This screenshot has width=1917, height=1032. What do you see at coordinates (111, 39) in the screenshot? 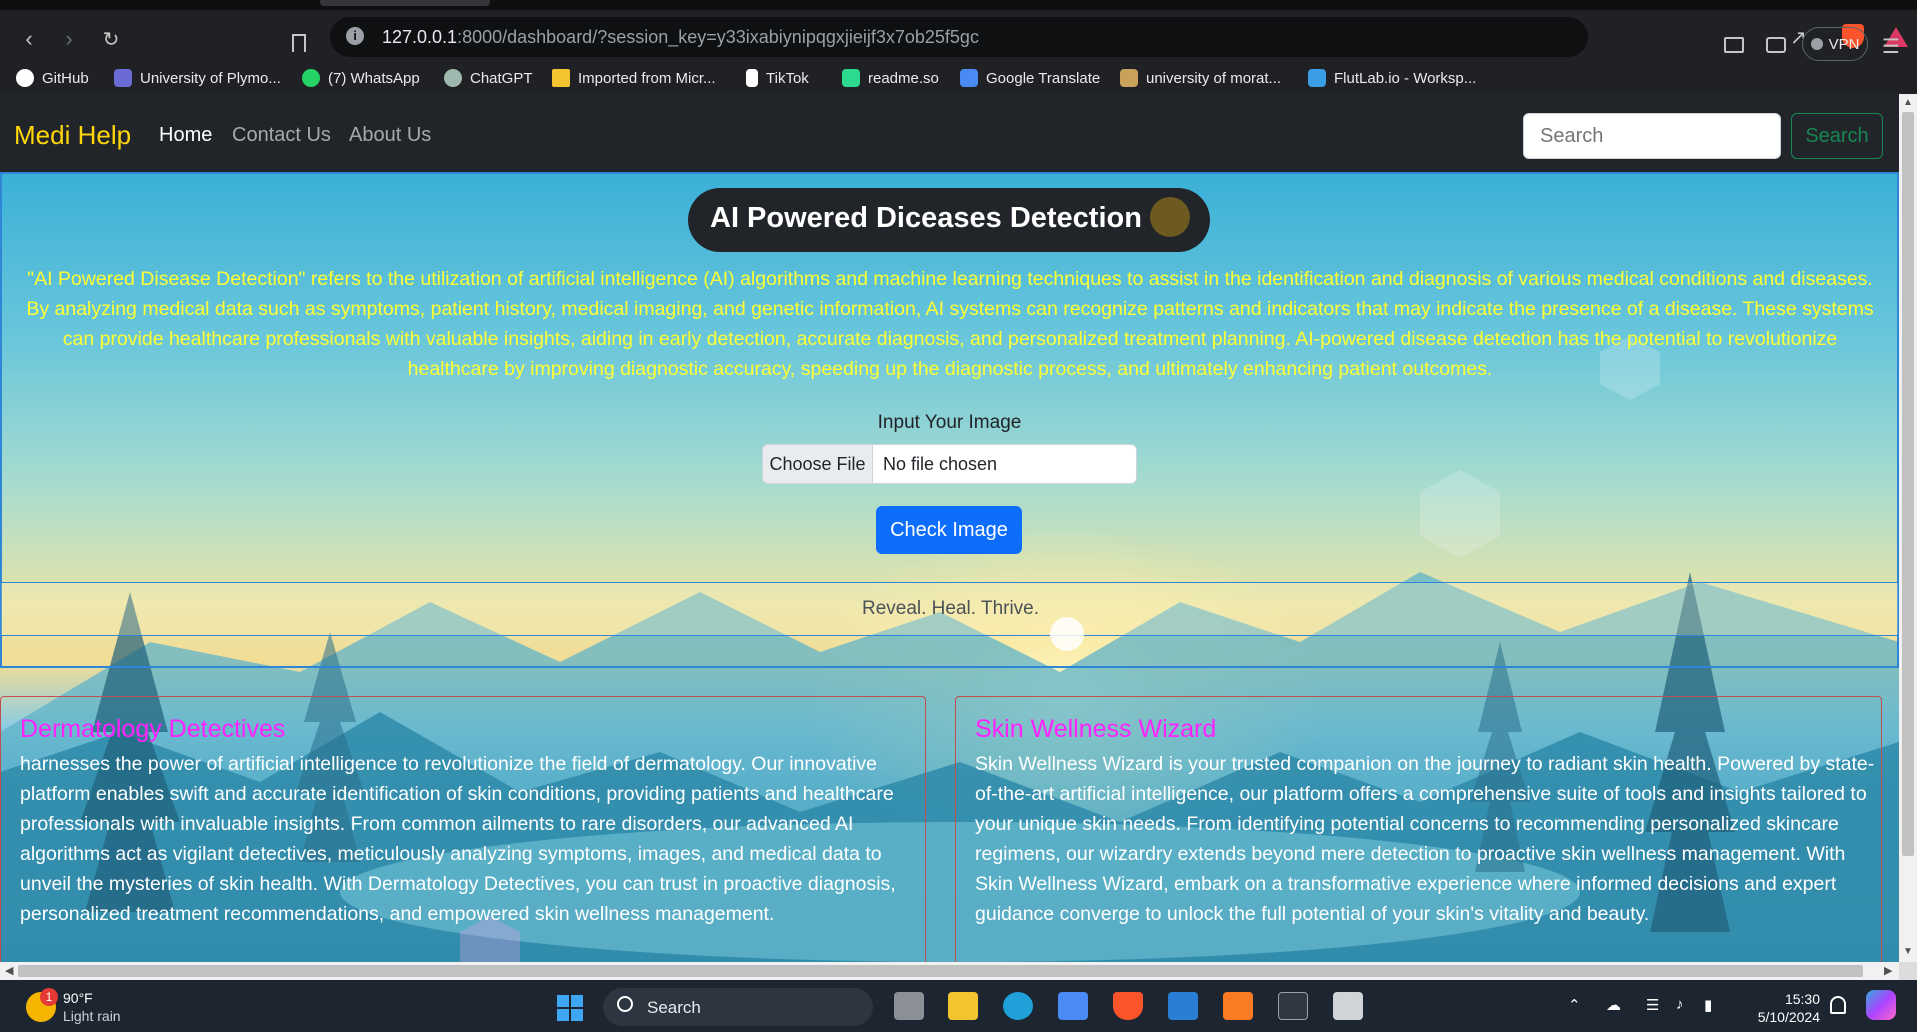
I see `reload-icon: ↻` at bounding box center [111, 39].